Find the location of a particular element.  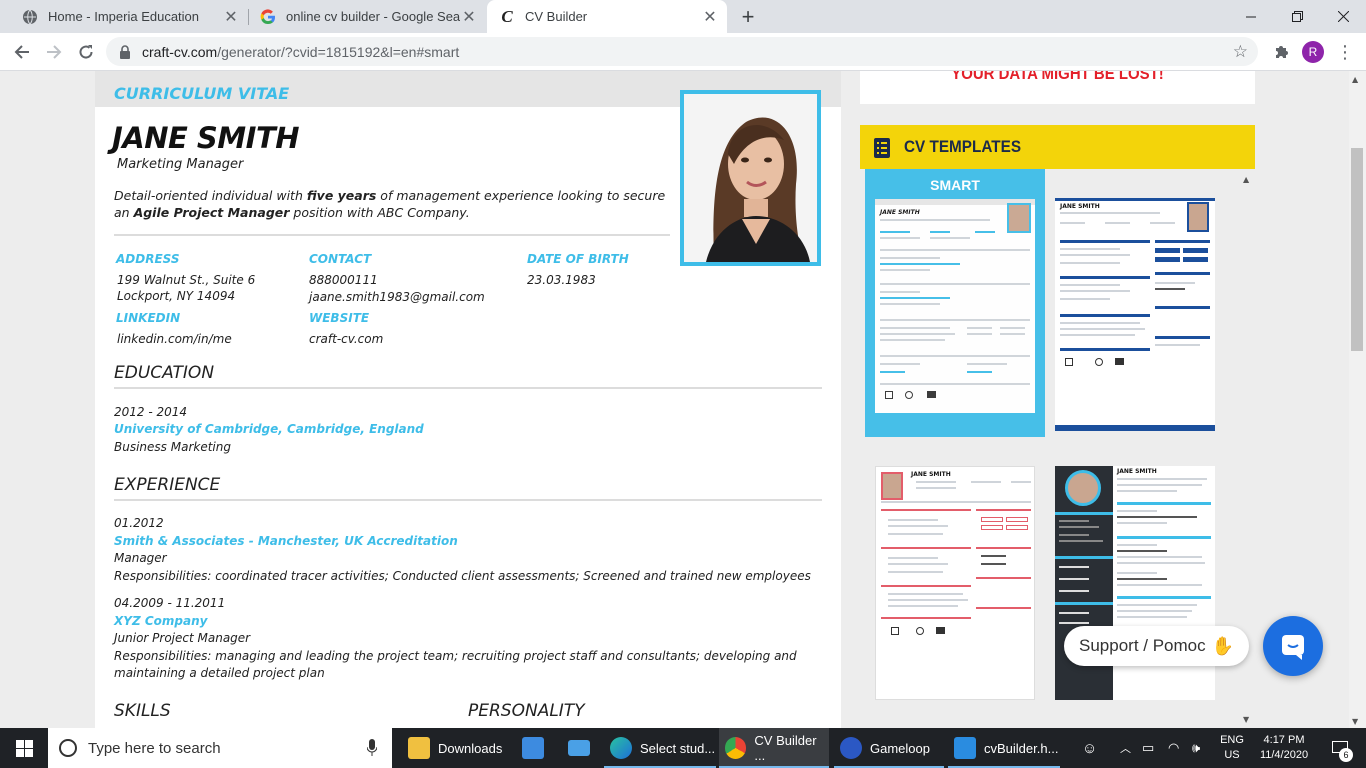

url-host: craft-cv.com is located at coordinates (180, 52).